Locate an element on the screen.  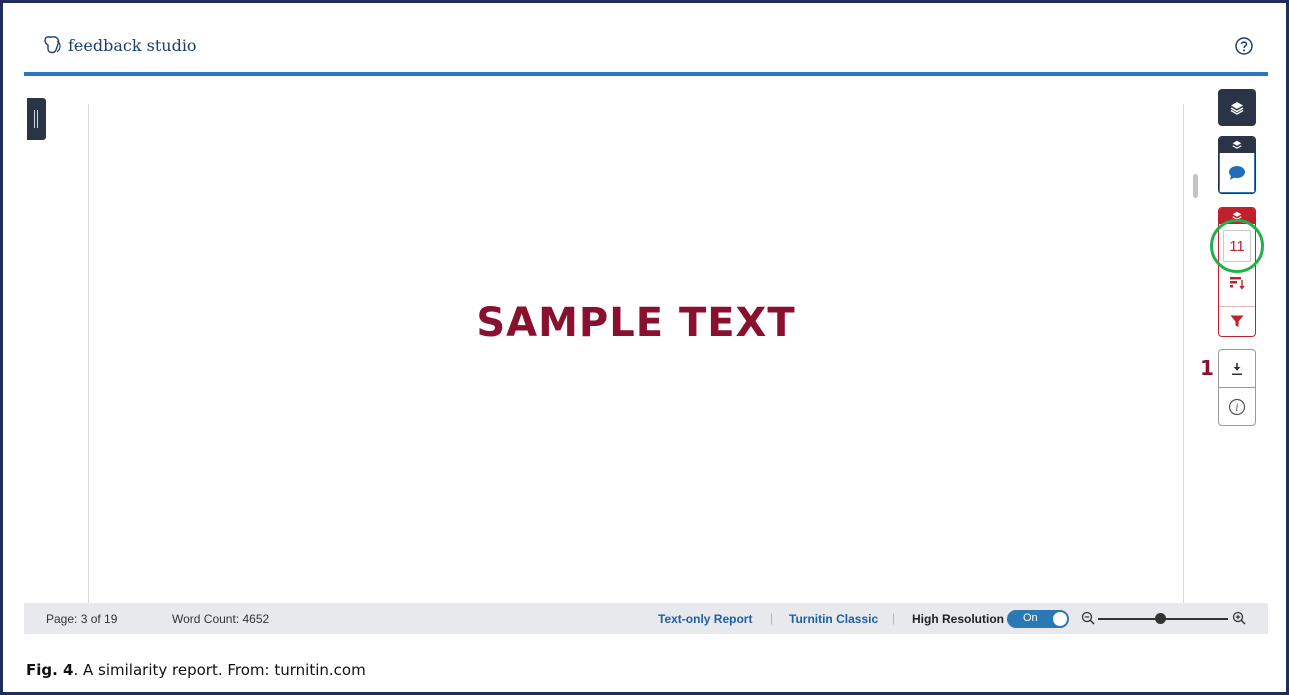
document-scrollbar is located at coordinates (1196, 353).